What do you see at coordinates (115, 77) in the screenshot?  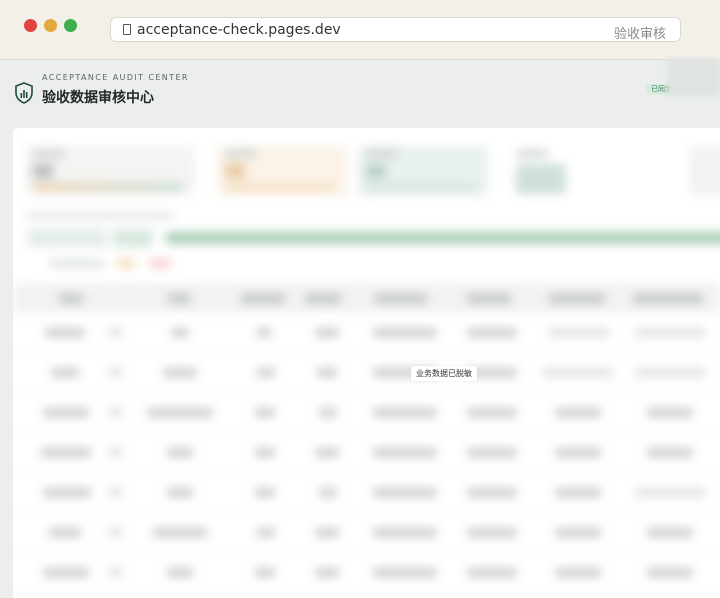 I see `app-subtitle: ACCEPTANCE AUDIT CENTER` at bounding box center [115, 77].